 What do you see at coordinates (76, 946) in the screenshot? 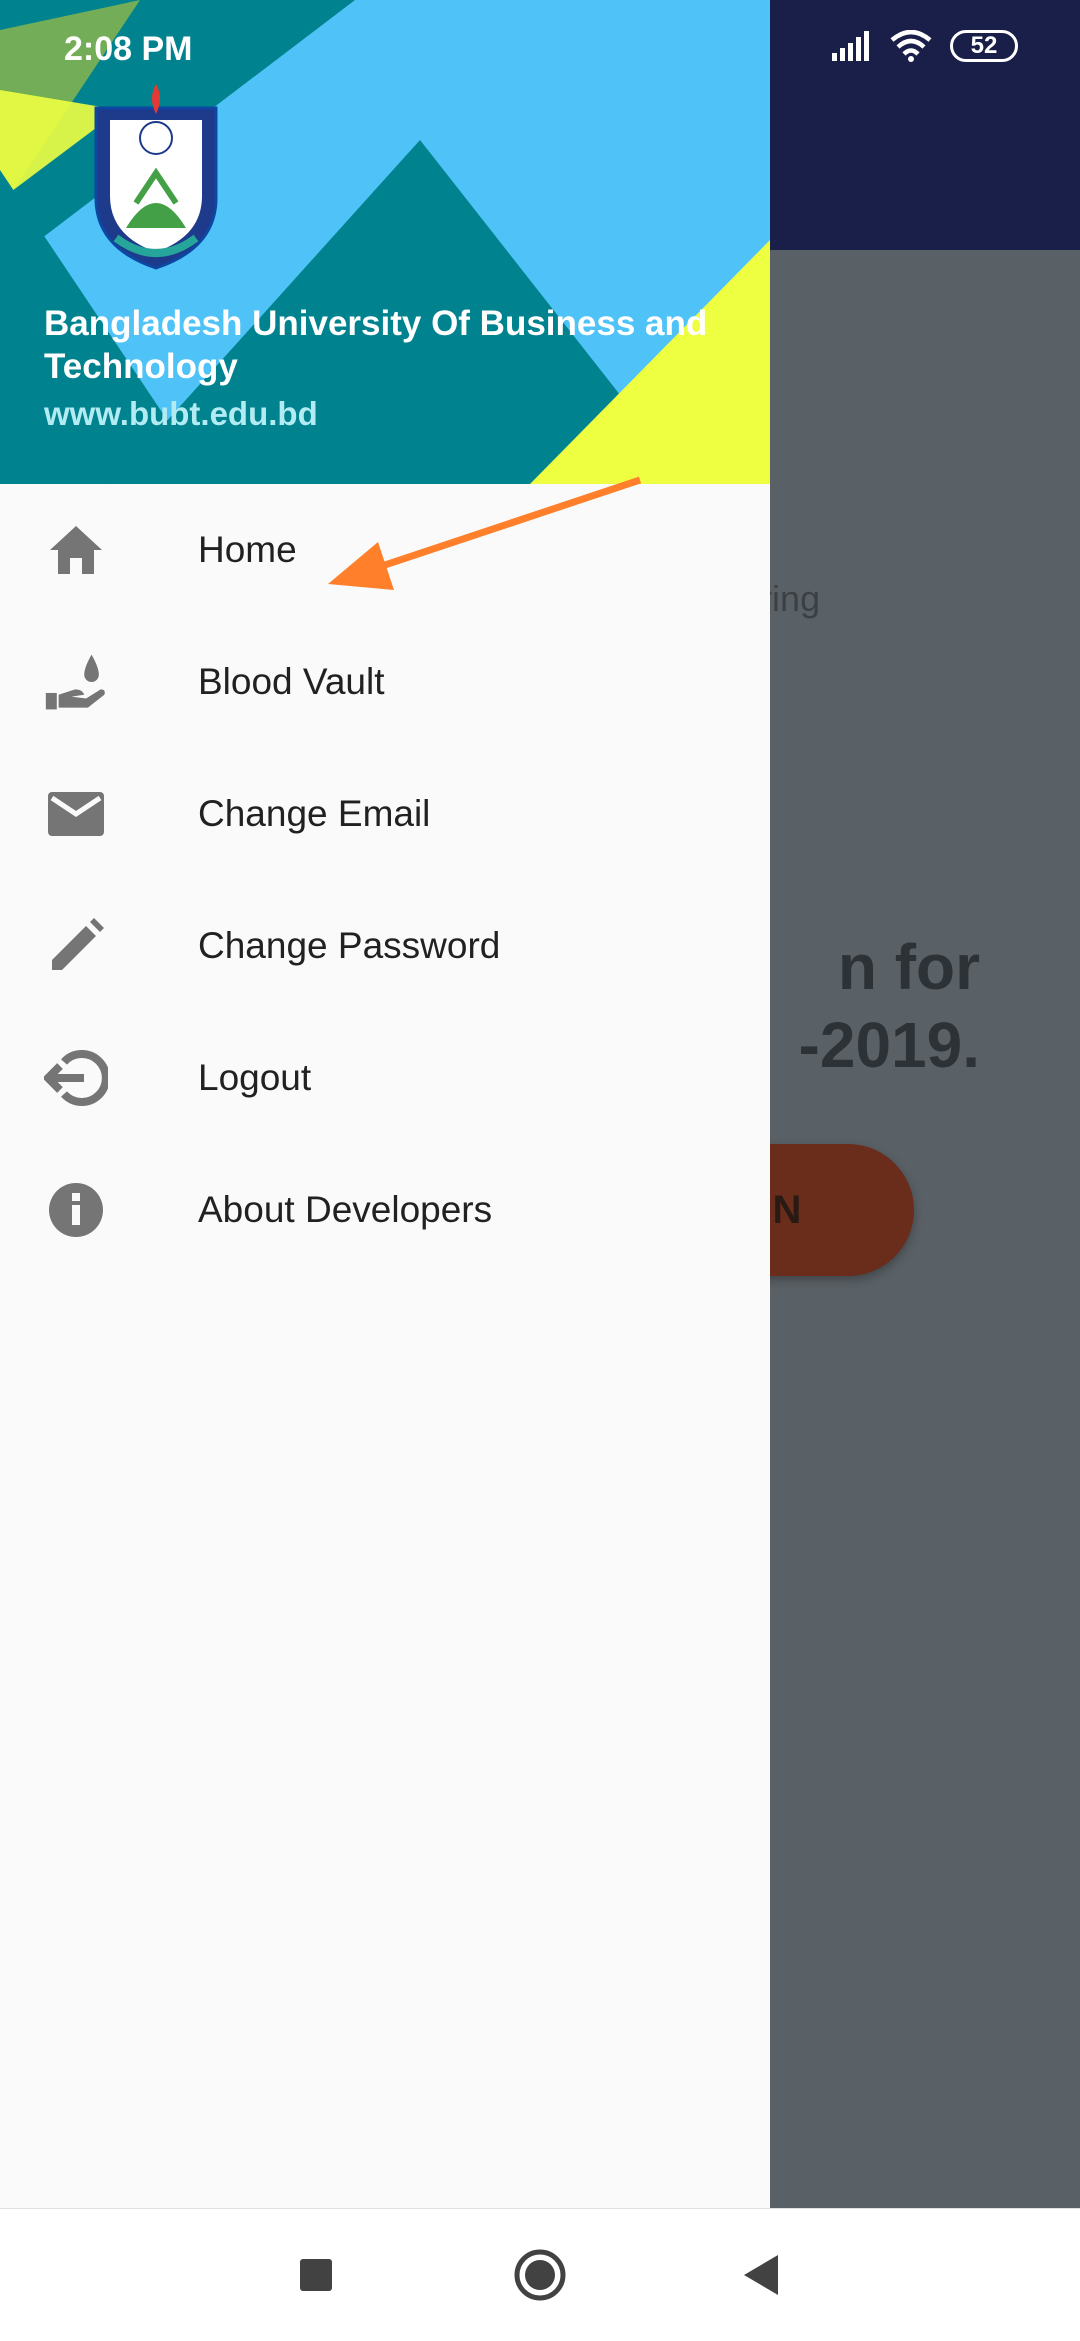
I see `pencil-icon` at bounding box center [76, 946].